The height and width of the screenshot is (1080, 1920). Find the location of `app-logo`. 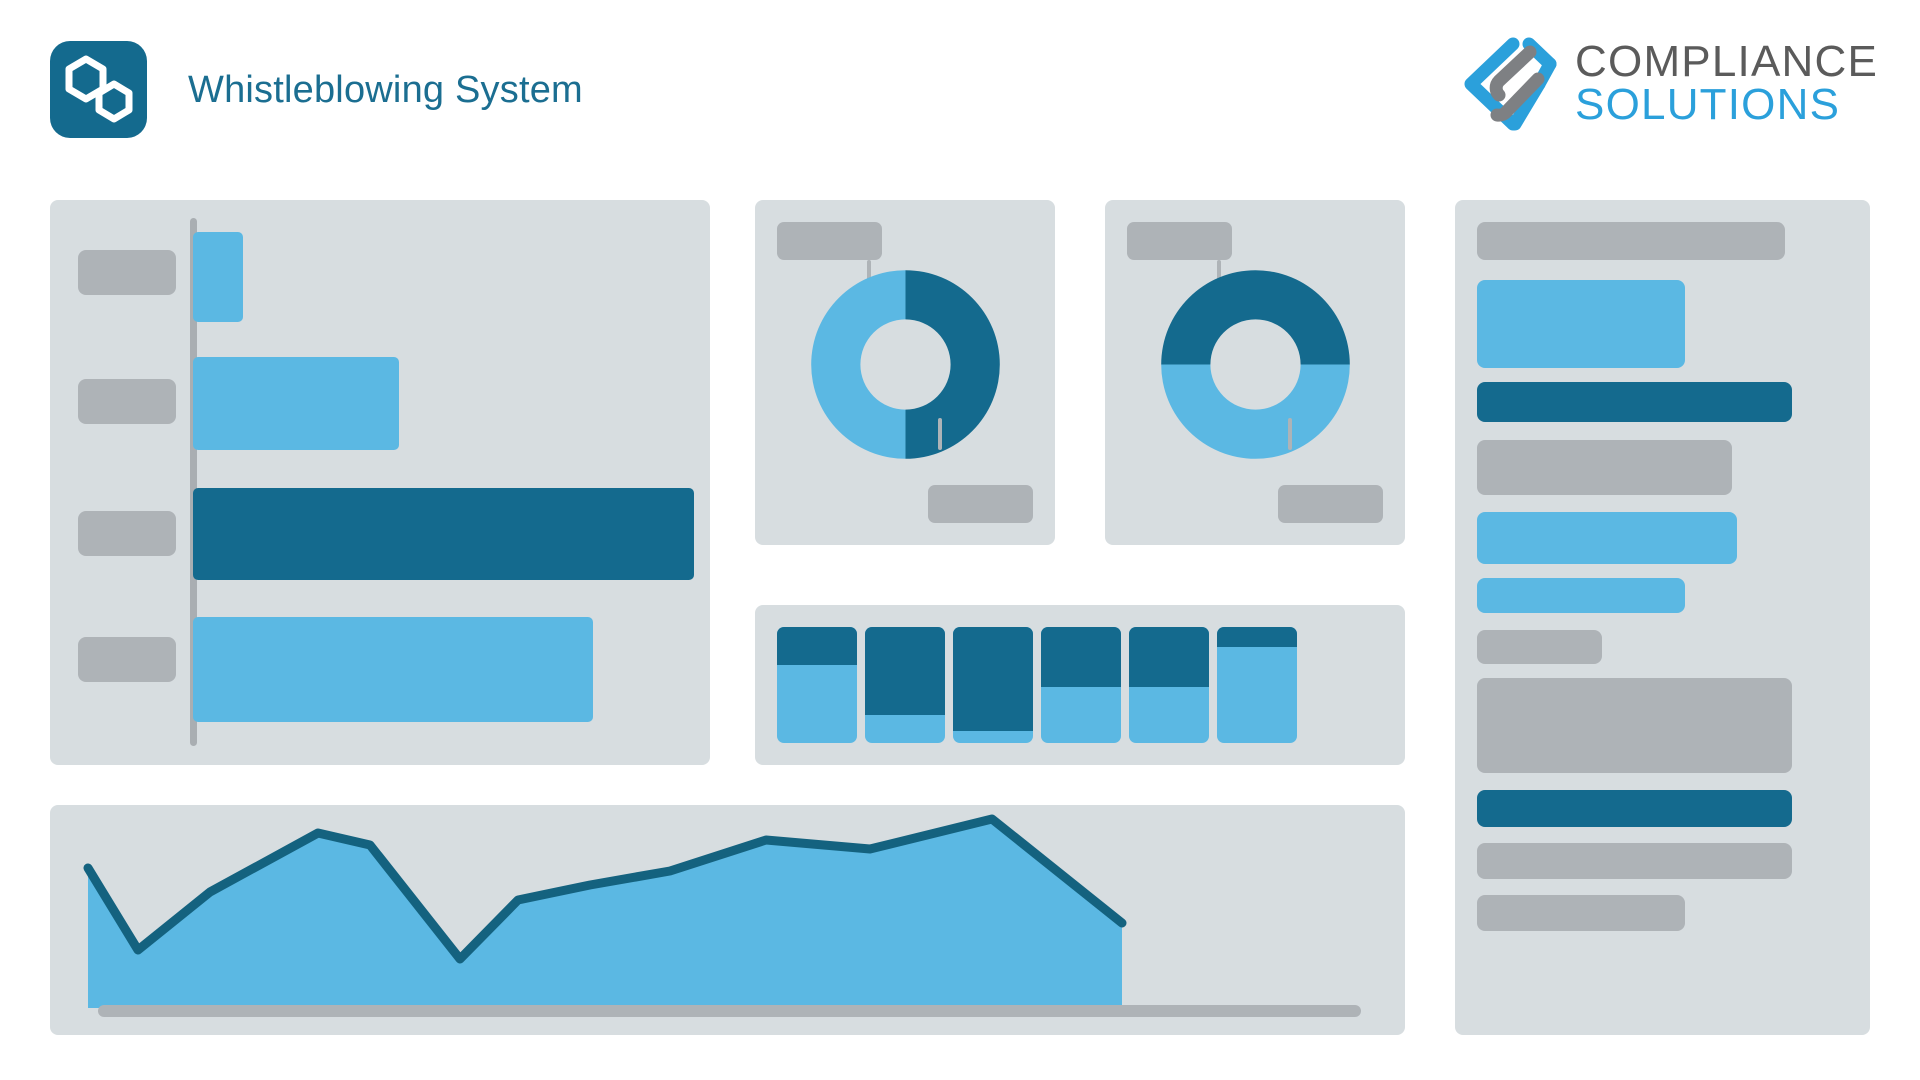

app-logo is located at coordinates (98, 89).